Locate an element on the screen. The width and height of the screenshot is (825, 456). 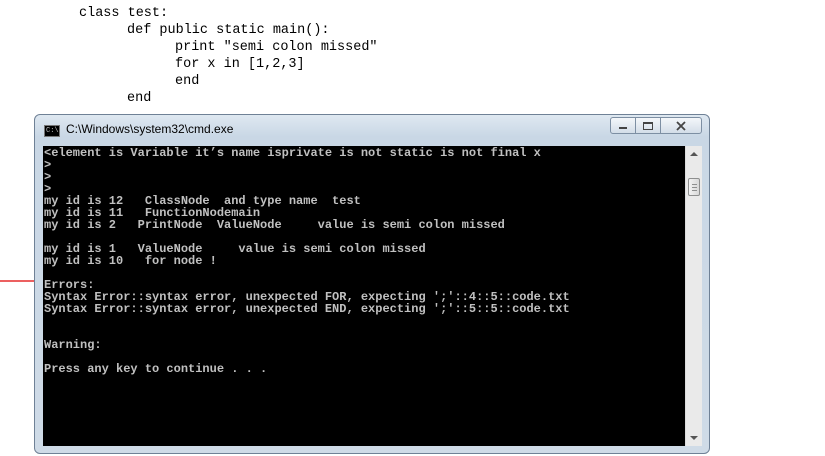
console-line: Press any key to continue . . . is located at coordinates (156, 369).